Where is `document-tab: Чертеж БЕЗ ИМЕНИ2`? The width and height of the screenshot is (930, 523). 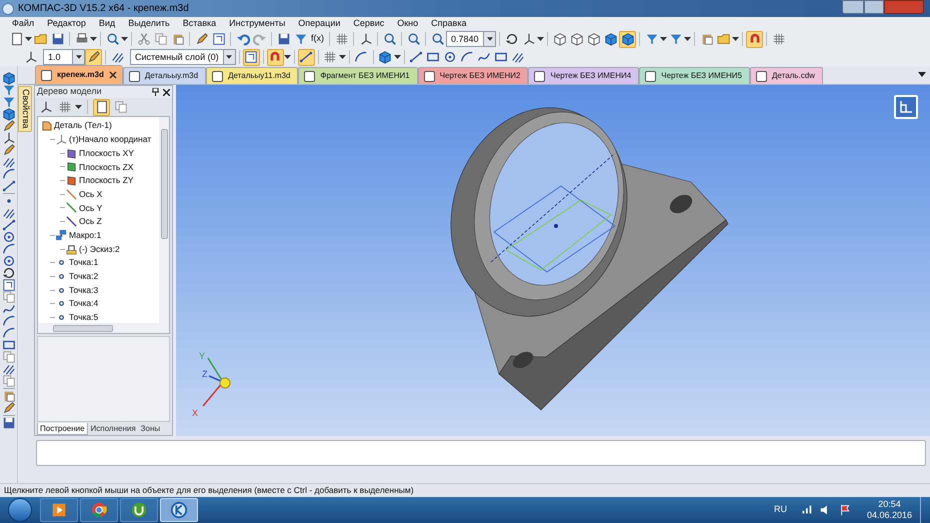
document-tab: Чертеж БЕЗ ИМЕНИ2 is located at coordinates (473, 75).